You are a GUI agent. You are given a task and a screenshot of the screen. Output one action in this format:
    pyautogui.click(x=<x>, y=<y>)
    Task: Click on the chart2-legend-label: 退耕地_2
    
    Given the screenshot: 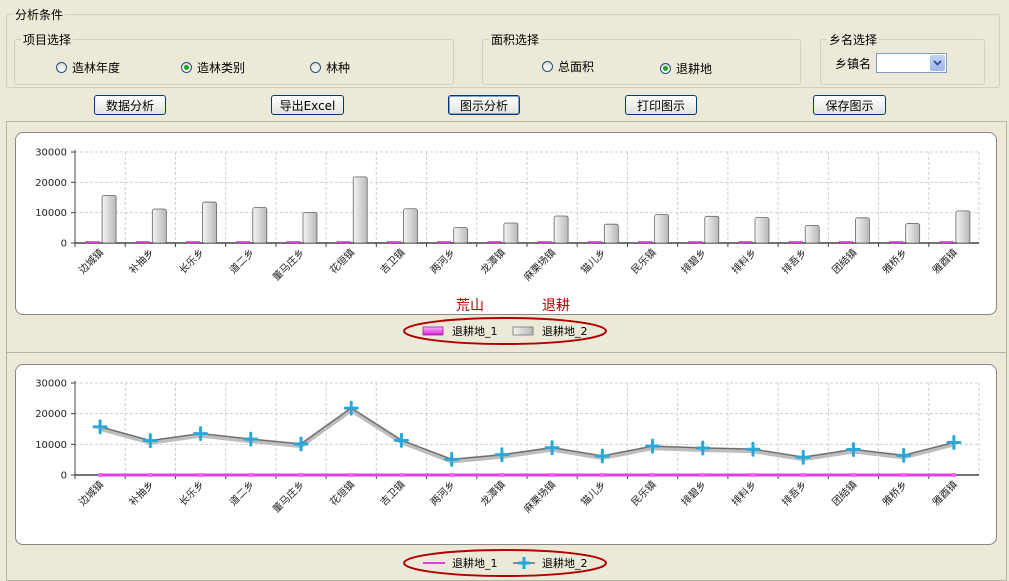 What is the action you would take?
    pyautogui.click(x=565, y=563)
    